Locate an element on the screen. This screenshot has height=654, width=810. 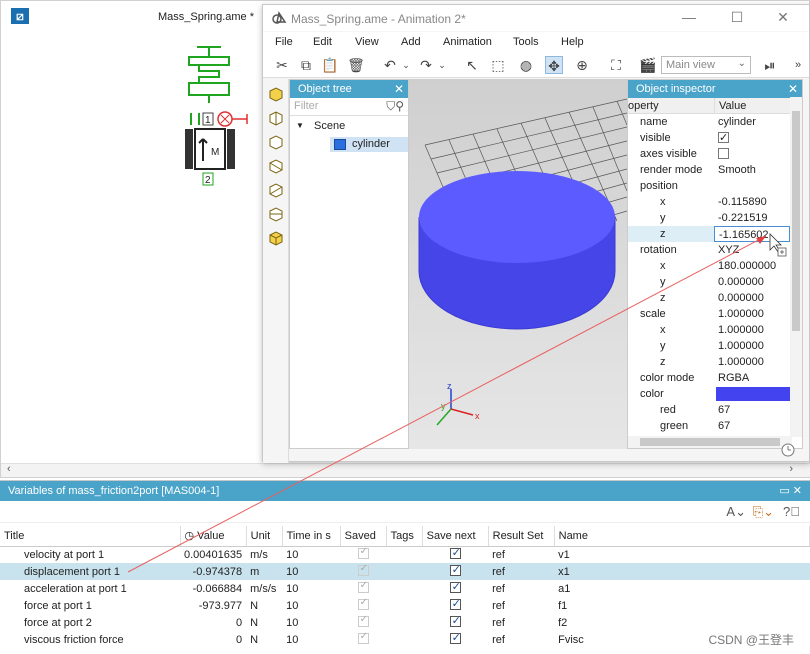
box-select-icon: ⬚ is located at coordinates (498, 65).